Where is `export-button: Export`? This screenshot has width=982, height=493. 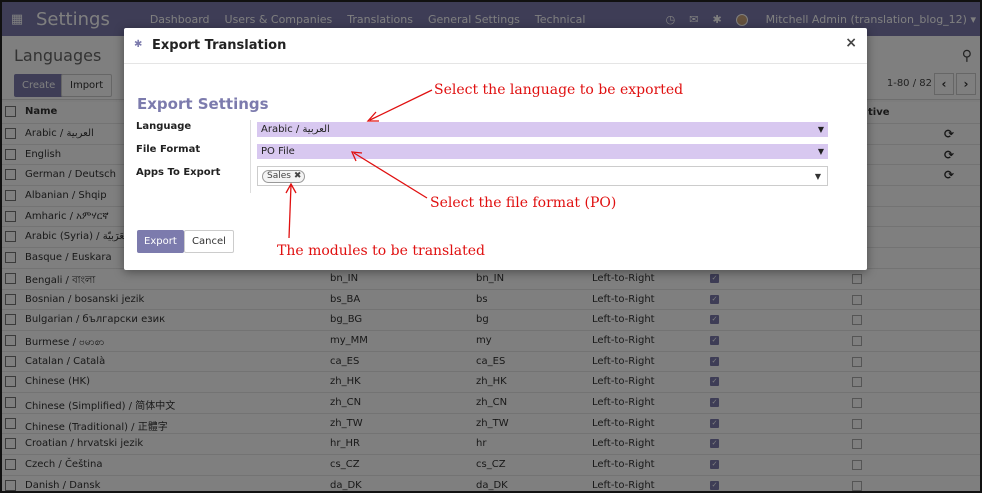
export-button: Export is located at coordinates (160, 241).